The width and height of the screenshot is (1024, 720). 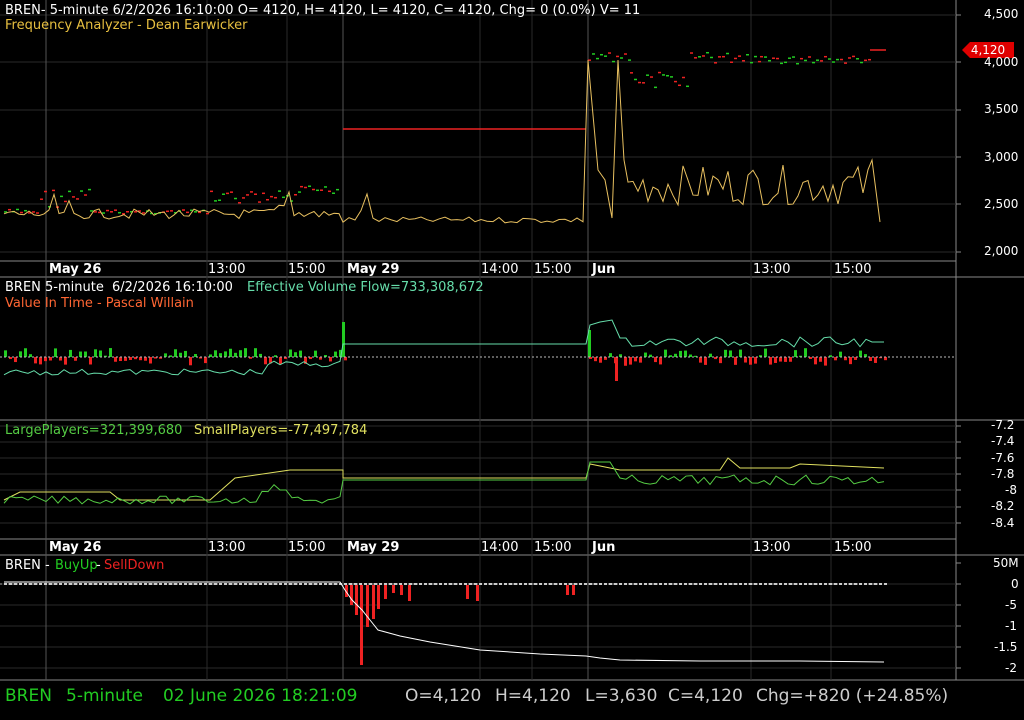 I want to click on small-players-line, so click(x=444, y=479).